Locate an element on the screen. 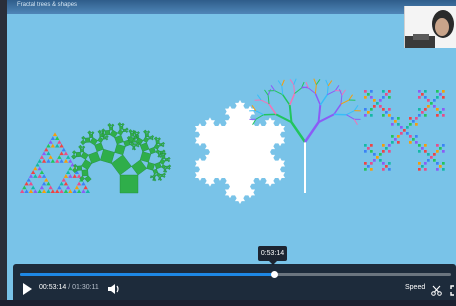 This screenshot has height=306, width=456. seek-handle is located at coordinates (275, 274).